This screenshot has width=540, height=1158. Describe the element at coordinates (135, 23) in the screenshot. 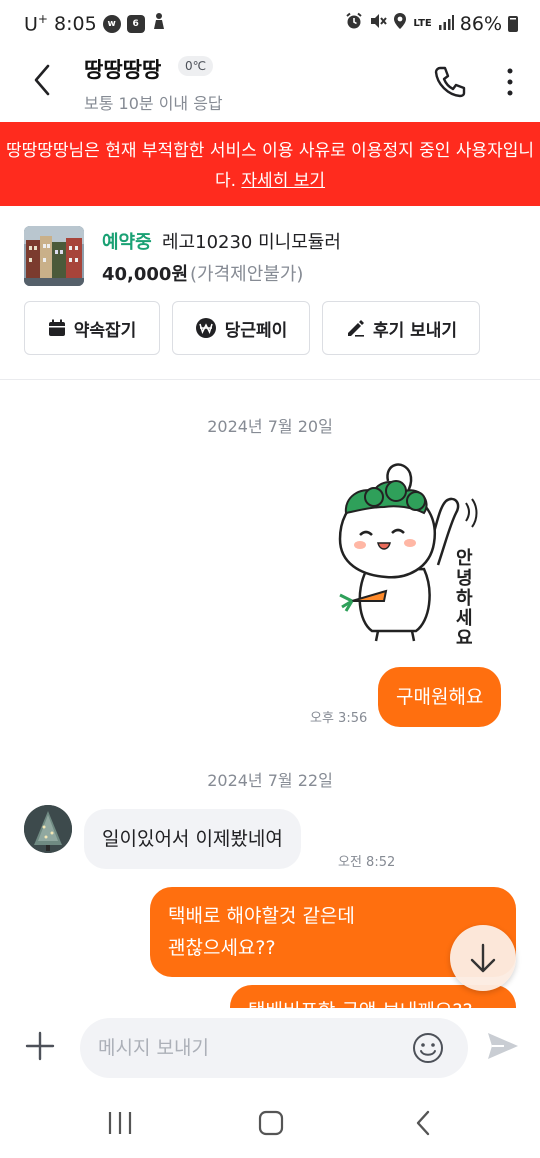

I see `calendar-icon: 6` at that location.